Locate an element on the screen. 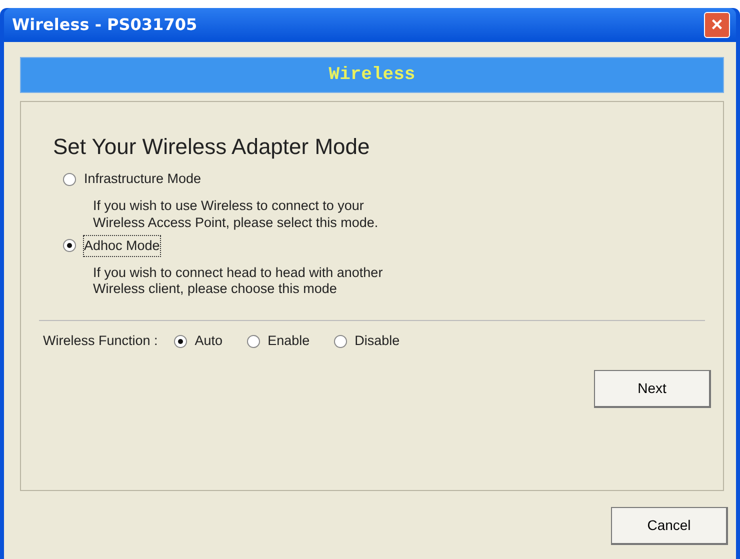  window-title: Wireless - PS031705 is located at coordinates (105, 25).